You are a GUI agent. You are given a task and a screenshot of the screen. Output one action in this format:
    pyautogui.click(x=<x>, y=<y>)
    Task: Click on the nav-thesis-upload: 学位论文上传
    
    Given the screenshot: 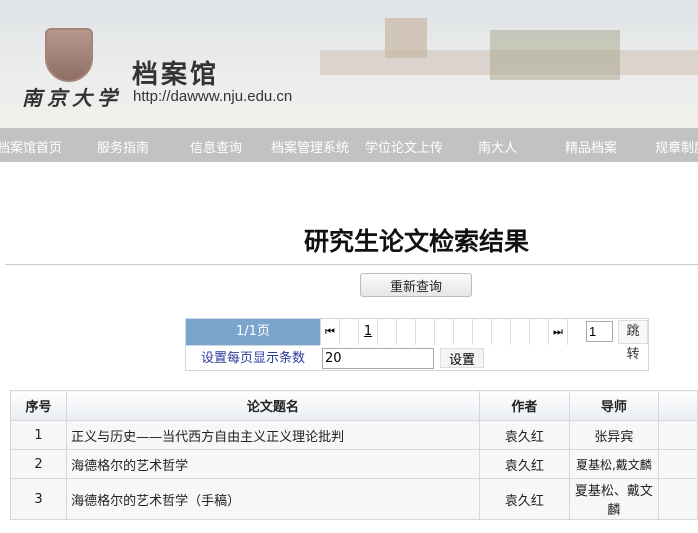 What is the action you would take?
    pyautogui.click(x=404, y=146)
    